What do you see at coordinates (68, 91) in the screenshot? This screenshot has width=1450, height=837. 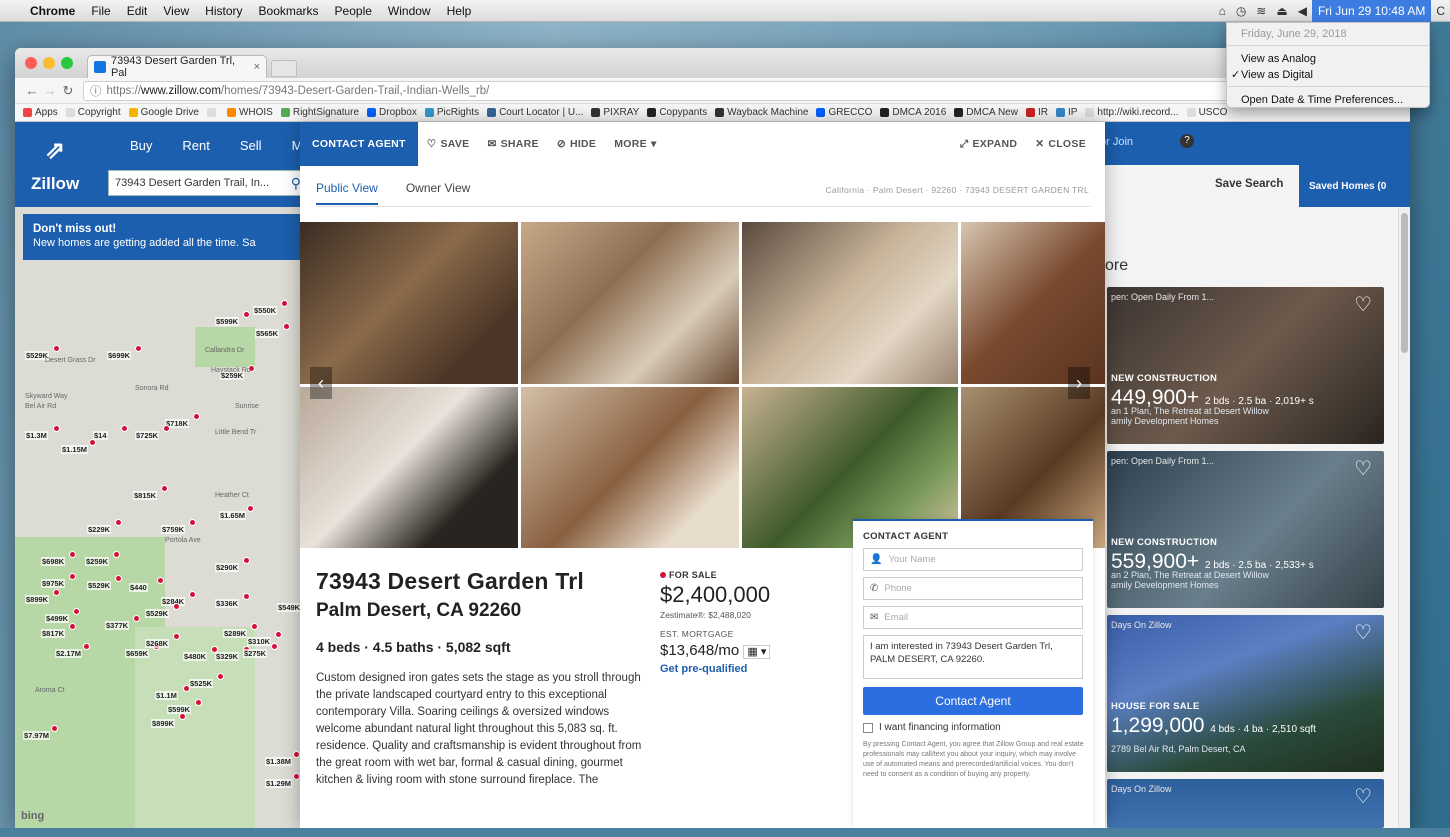 I see `reload-icon: ↻` at bounding box center [68, 91].